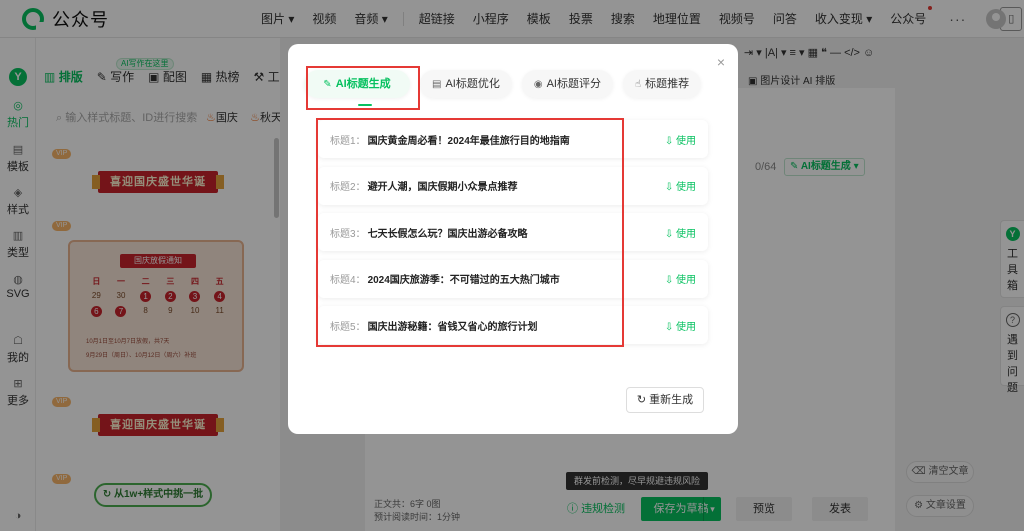  What do you see at coordinates (721, 62) in the screenshot?
I see `close-icon: ×` at bounding box center [721, 62].